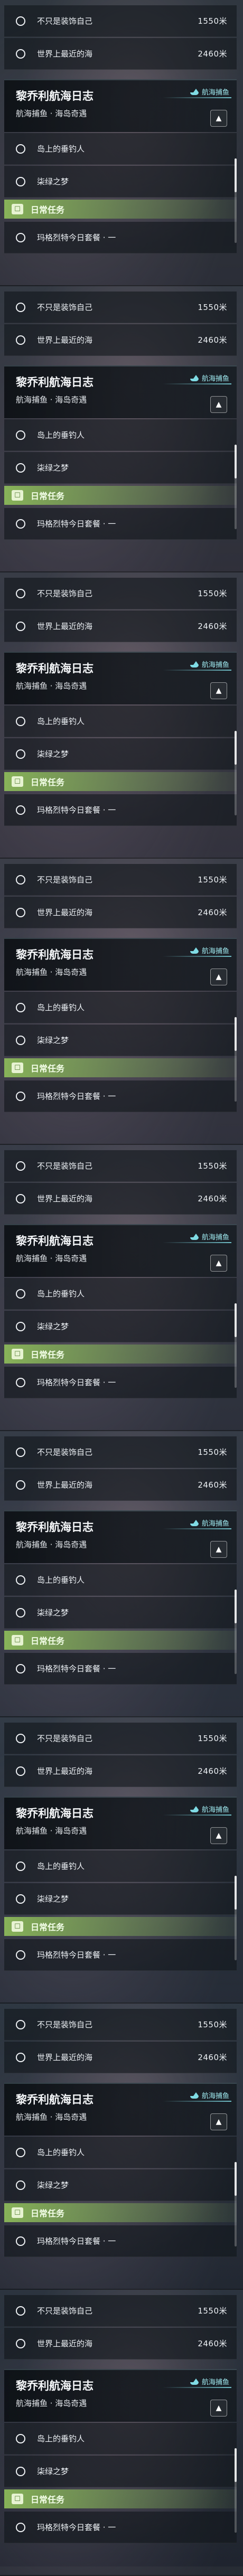 This screenshot has width=243, height=2576. What do you see at coordinates (194, 2381) in the screenshot?
I see `boat-icon` at bounding box center [194, 2381].